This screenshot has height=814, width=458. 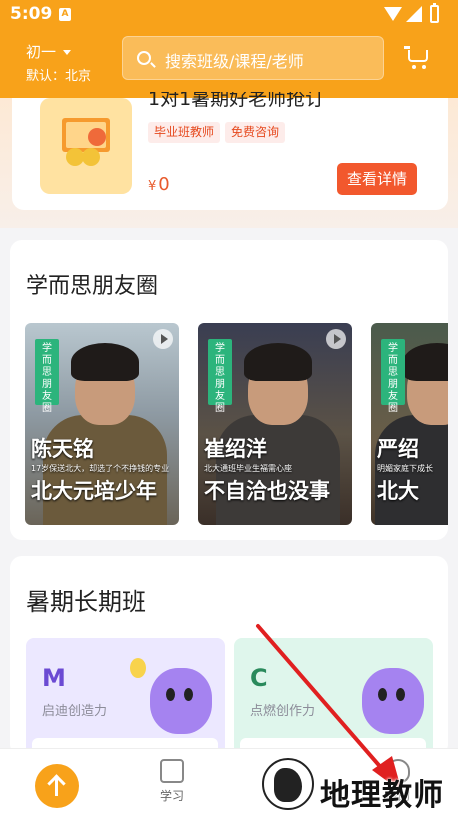 I want to click on signal-icon, so click(x=414, y=14).